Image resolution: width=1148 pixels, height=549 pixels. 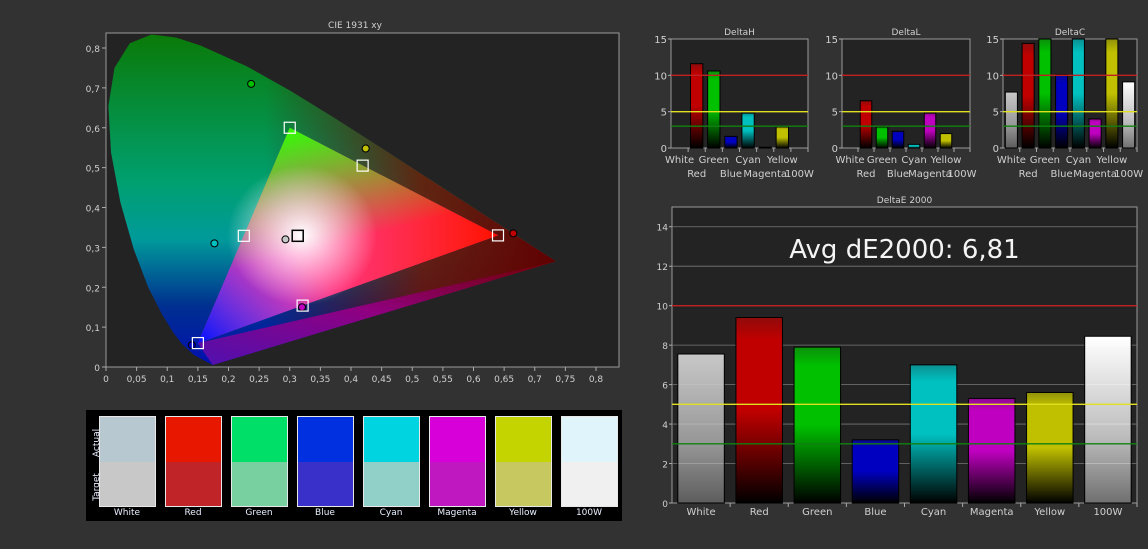 What do you see at coordinates (457, 513) in the screenshot?
I see `swatch-label: Magenta` at bounding box center [457, 513].